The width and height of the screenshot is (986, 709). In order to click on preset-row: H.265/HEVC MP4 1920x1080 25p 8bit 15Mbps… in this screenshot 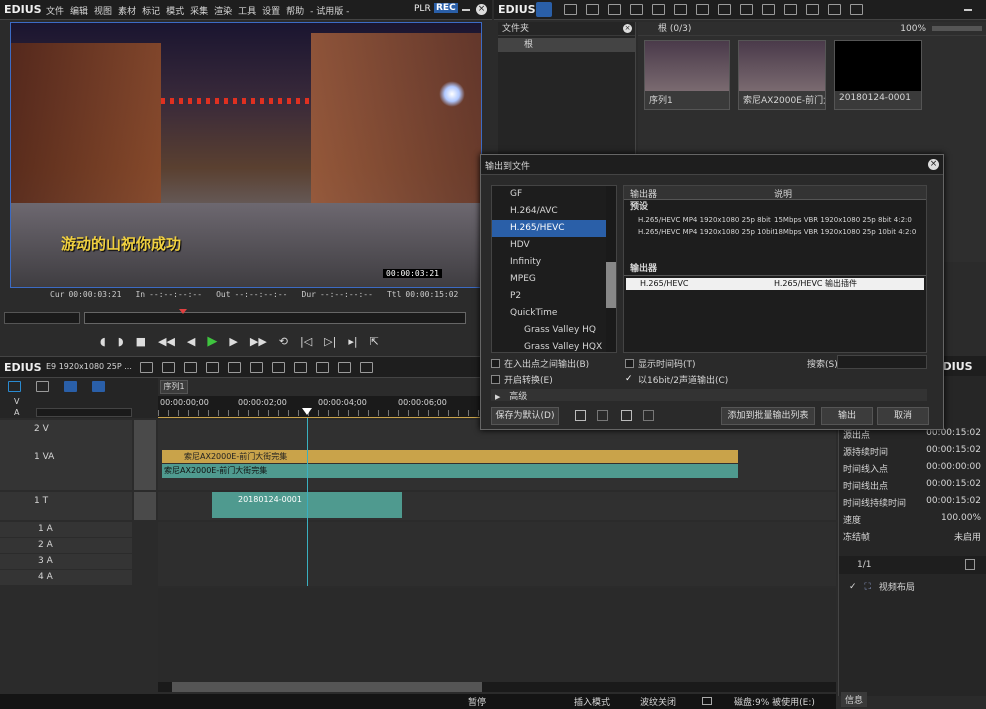, I will do `click(775, 220)`.